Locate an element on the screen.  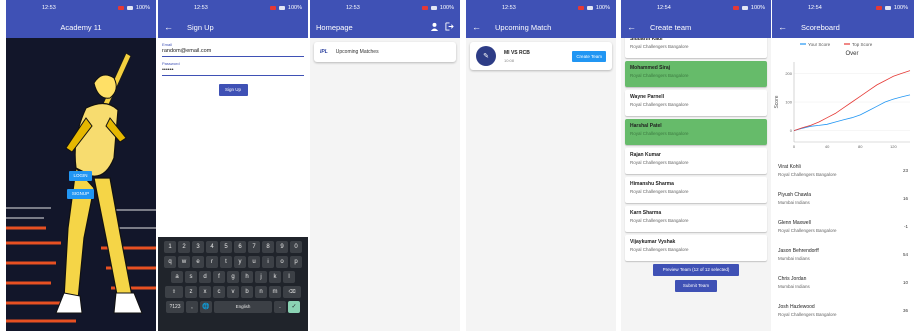
password-value: •••••• is located at coordinates (233, 70).